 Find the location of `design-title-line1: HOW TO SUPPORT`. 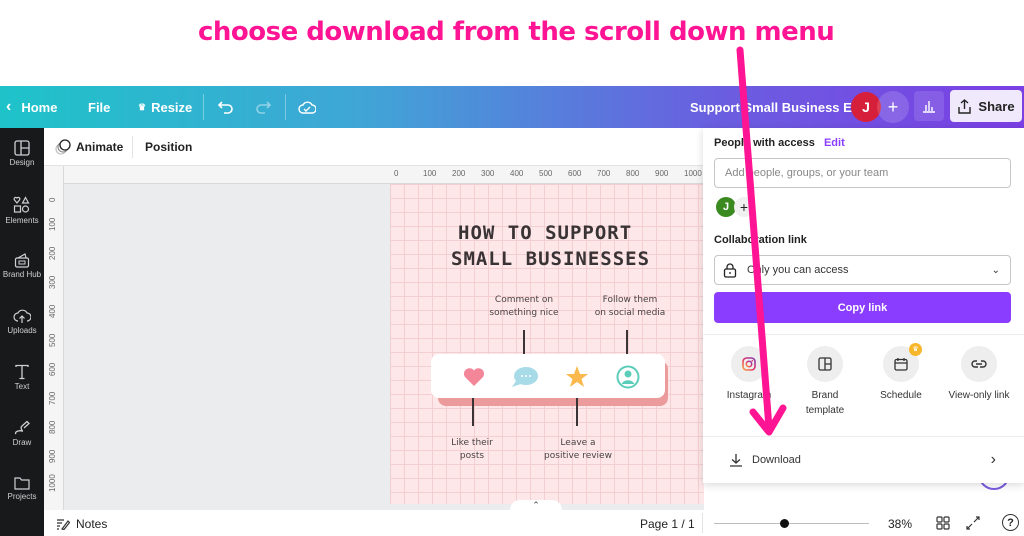

design-title-line1: HOW TO SUPPORT is located at coordinates (545, 233).